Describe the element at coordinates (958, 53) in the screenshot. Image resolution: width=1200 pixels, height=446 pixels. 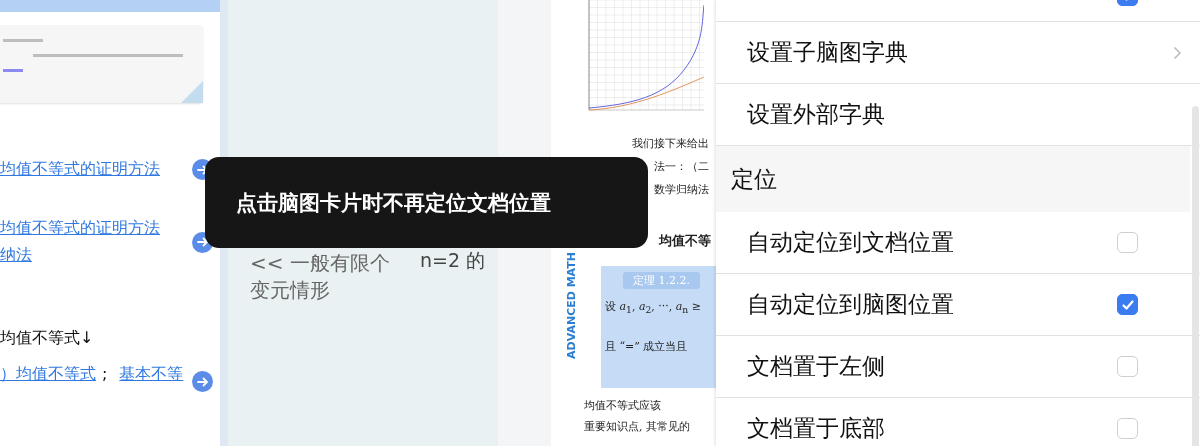
I see `menu-item: 设置子脑图字典` at that location.